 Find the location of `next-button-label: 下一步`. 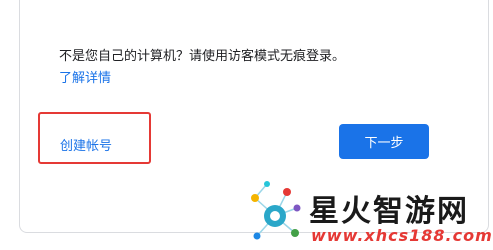

next-button-label: 下一步 is located at coordinates (384, 143).